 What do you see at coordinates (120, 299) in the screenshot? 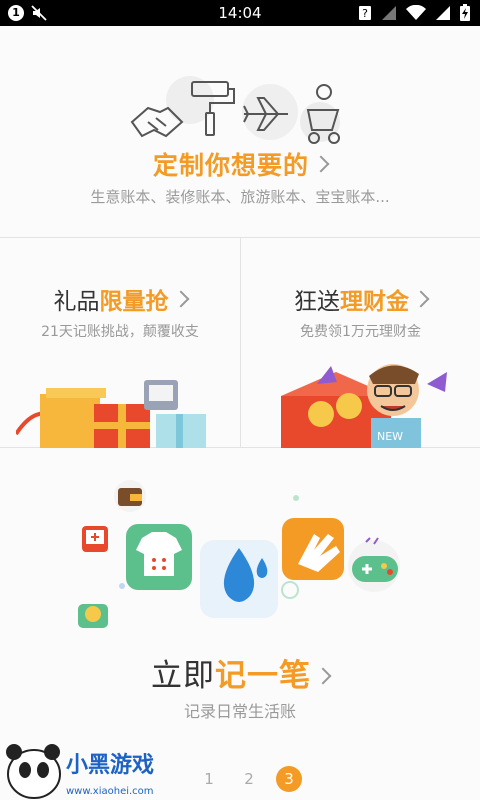
I see `gift-promo-title: 礼品限量抢` at bounding box center [120, 299].